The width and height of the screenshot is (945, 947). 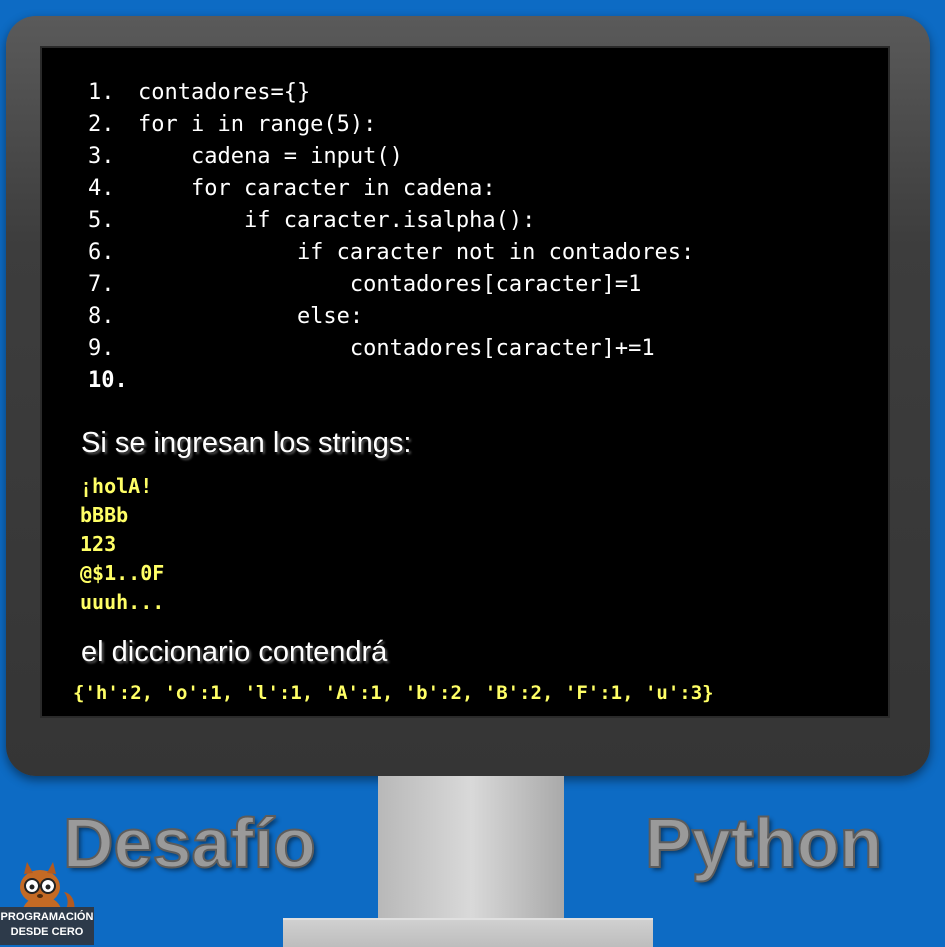 I want to click on code-line: 5. if caracter.isalpha():, so click(x=311, y=224).